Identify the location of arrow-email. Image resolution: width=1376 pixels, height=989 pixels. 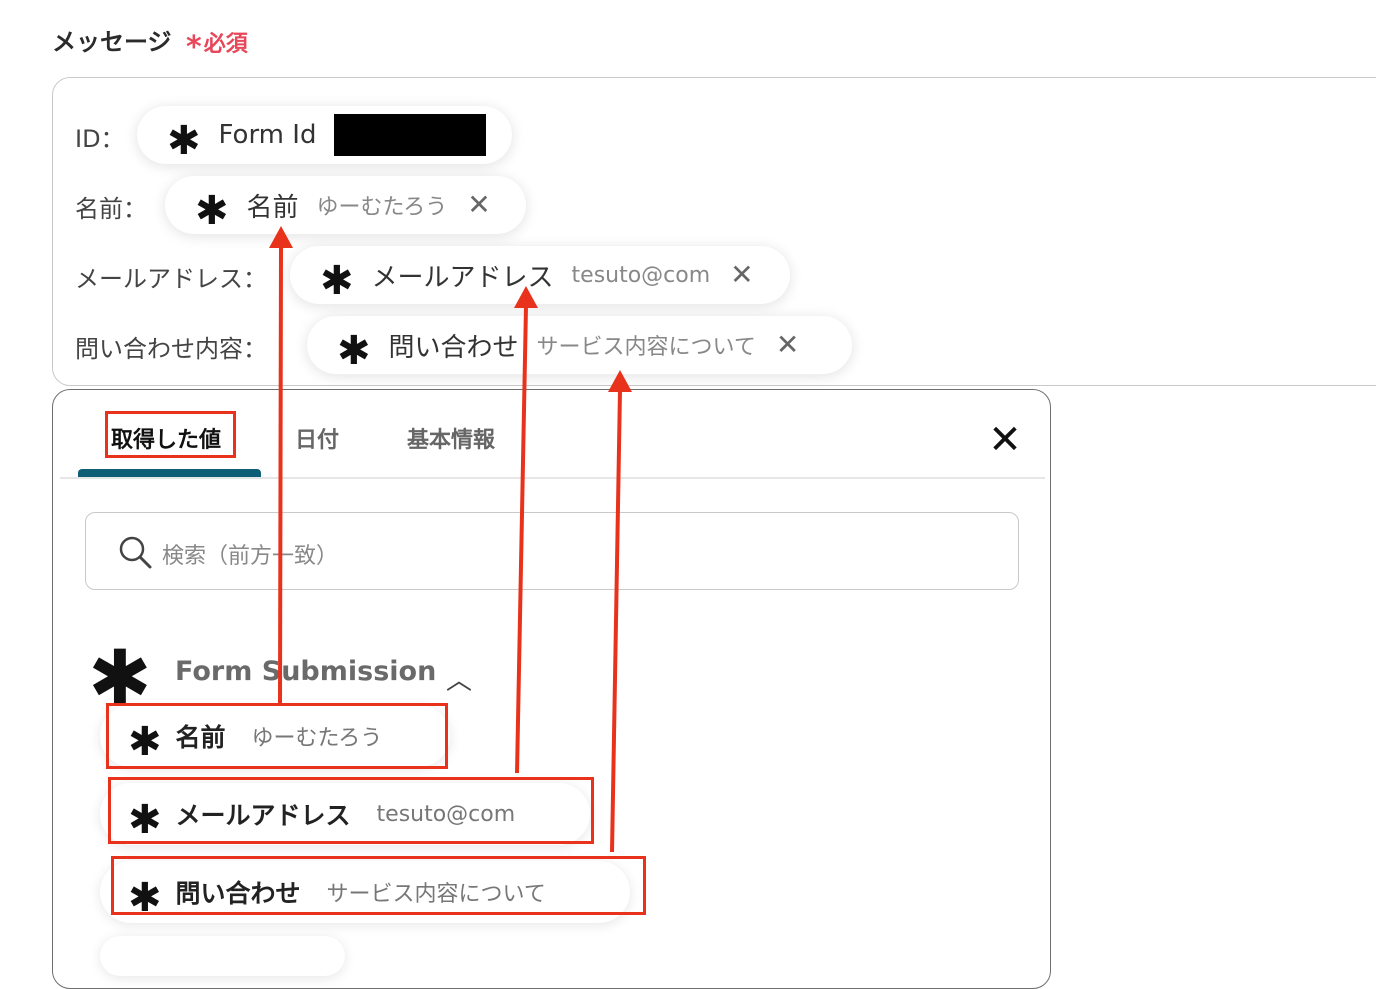
(521, 539).